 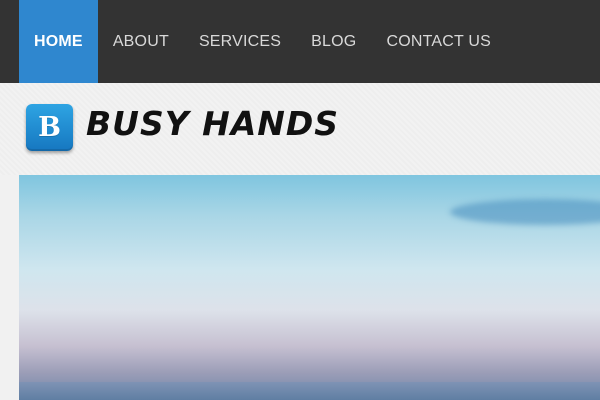 I want to click on logo-icon: B, so click(x=49, y=127).